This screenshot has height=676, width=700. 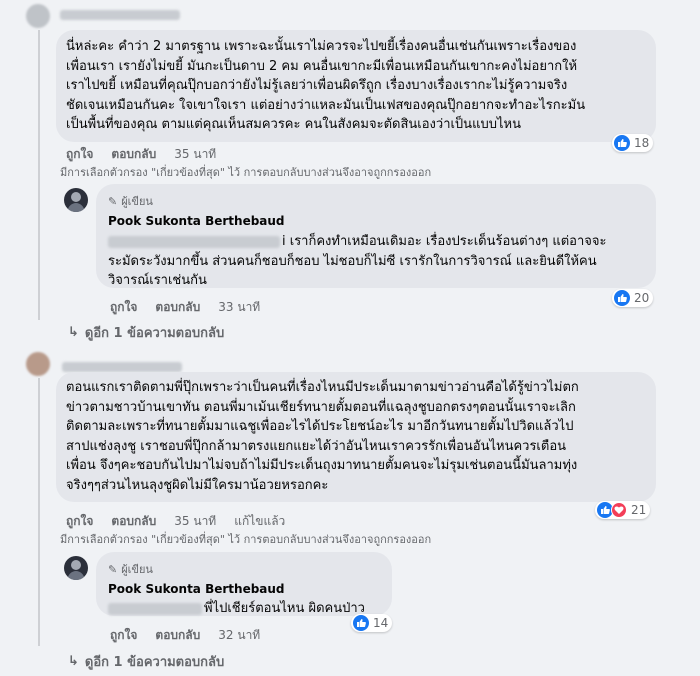 What do you see at coordinates (642, 298) in the screenshot?
I see `reaction-number: 20` at bounding box center [642, 298].